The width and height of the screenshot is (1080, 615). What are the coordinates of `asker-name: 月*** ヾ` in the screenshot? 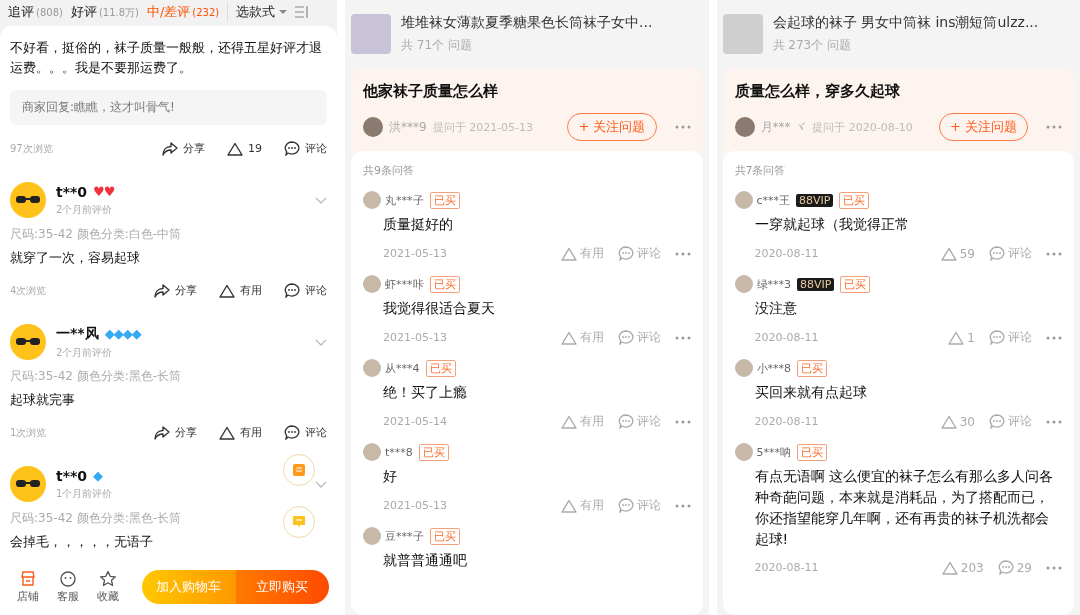 It's located at (783, 127).